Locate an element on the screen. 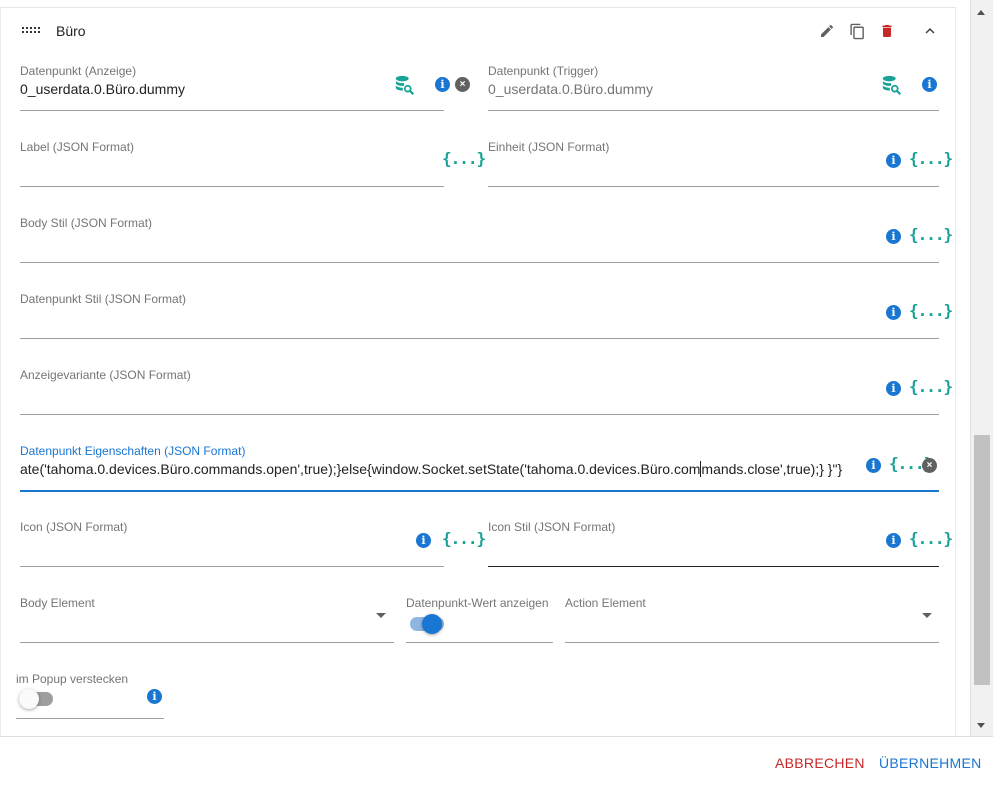 Image resolution: width=993 pixels, height=788 pixels. delete-button is located at coordinates (887, 31).